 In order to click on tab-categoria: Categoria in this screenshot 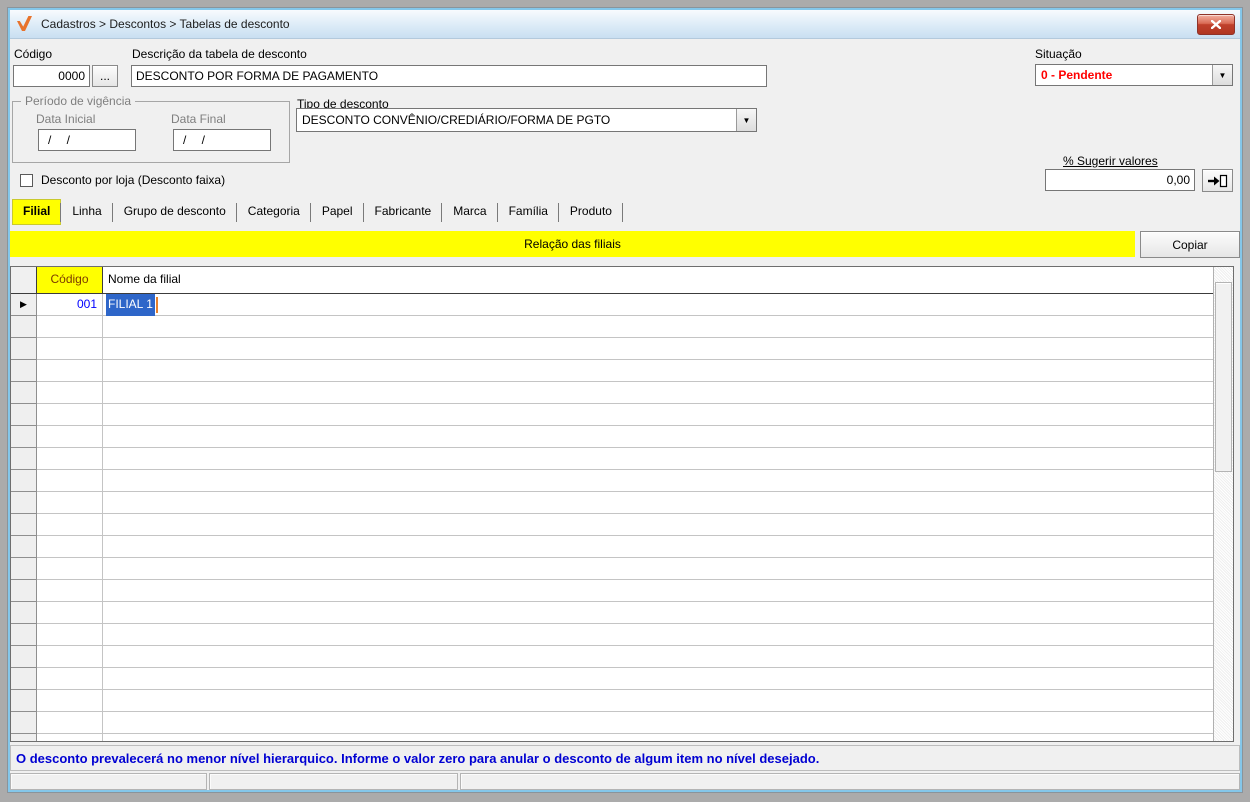, I will do `click(274, 212)`.